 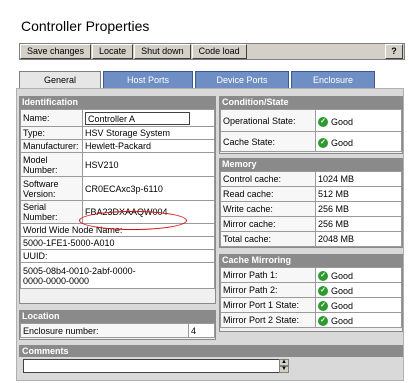 I want to click on enclosure-row: Enclosure number: 4, so click(x=117, y=330).